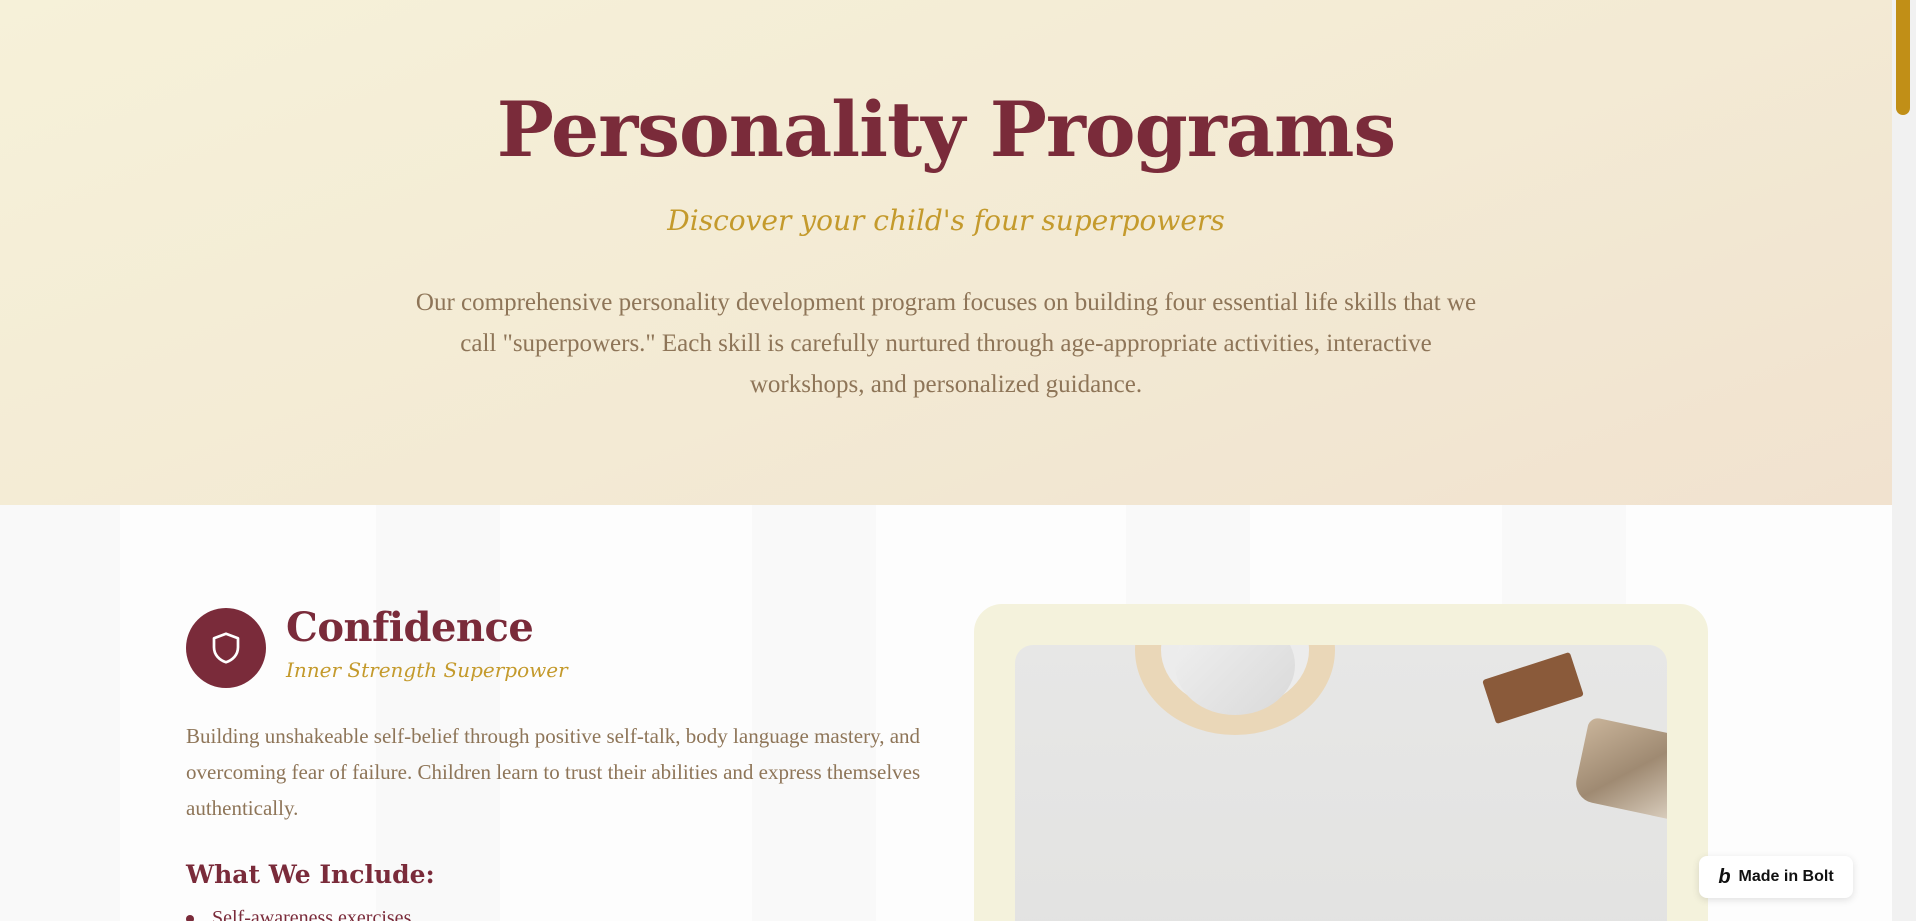  Describe the element at coordinates (312, 914) in the screenshot. I see `list-item-label: Self-awareness exercises` at that location.